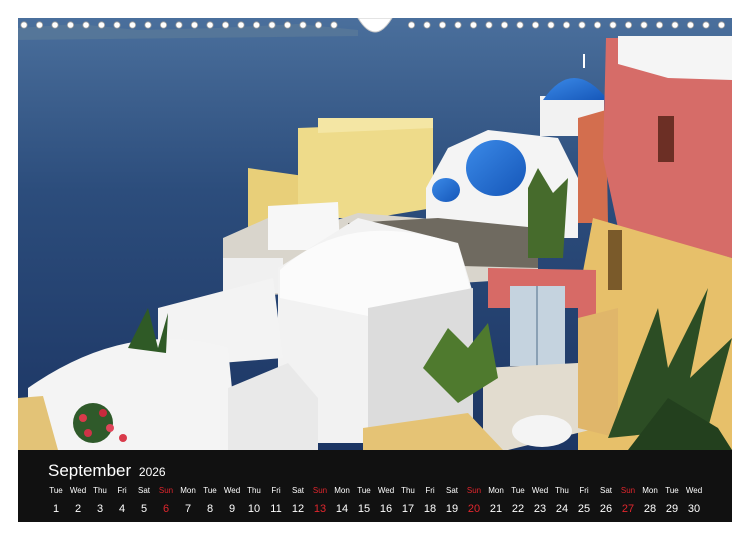 This screenshot has height=540, width=750. What do you see at coordinates (90, 470) in the screenshot?
I see `month-name: September` at bounding box center [90, 470].